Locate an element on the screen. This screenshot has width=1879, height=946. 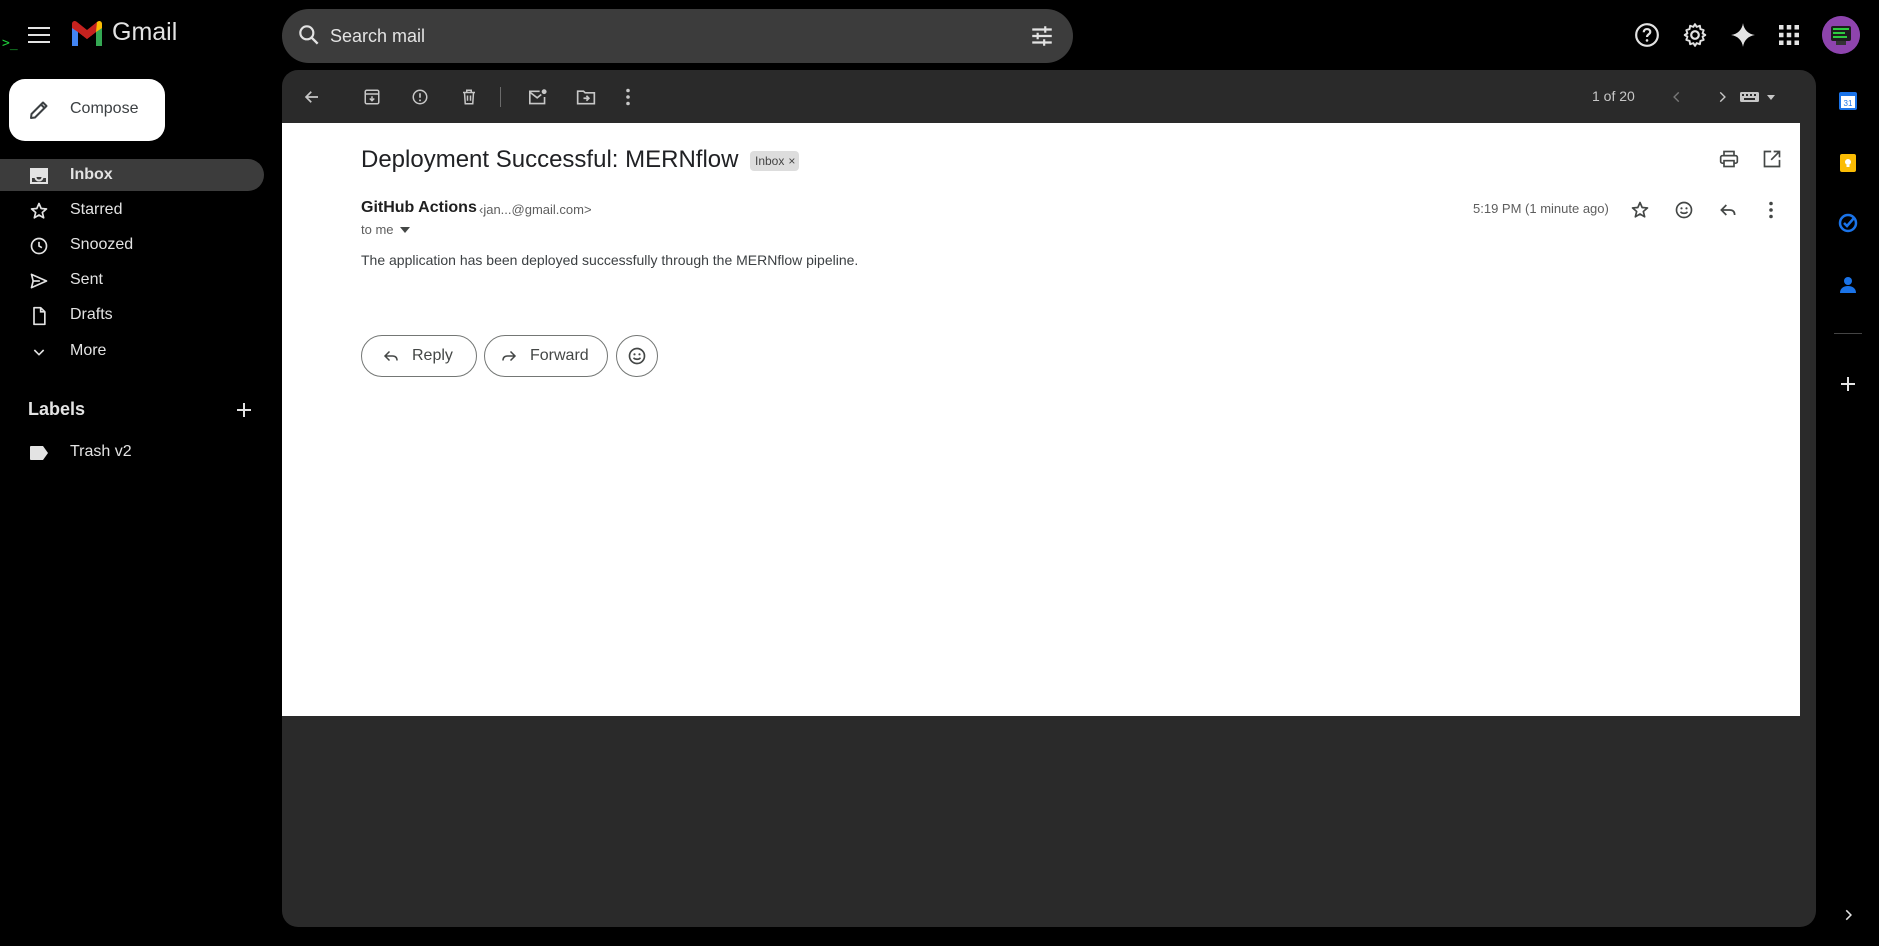
create-label-button is located at coordinates (244, 410).